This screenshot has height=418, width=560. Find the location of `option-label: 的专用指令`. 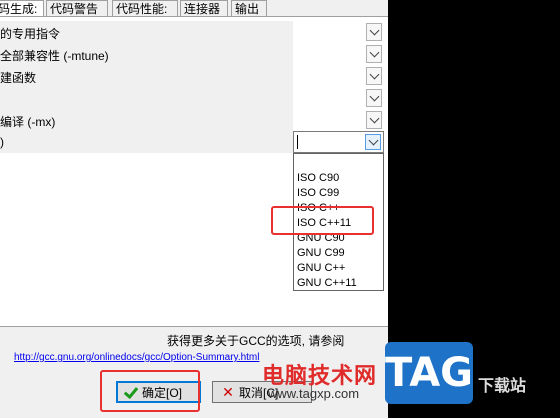

option-label: 的专用指令 is located at coordinates (30, 34).